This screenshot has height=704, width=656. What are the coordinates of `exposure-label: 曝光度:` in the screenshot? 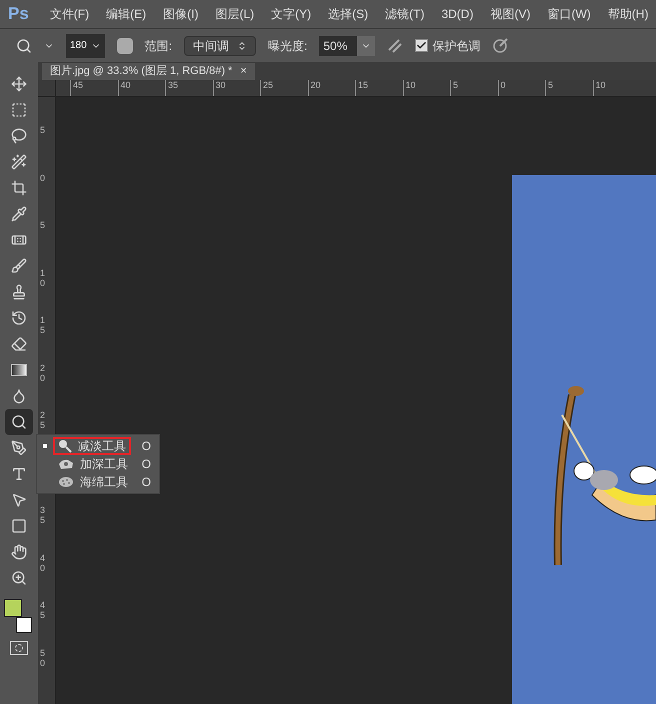 It's located at (288, 46).